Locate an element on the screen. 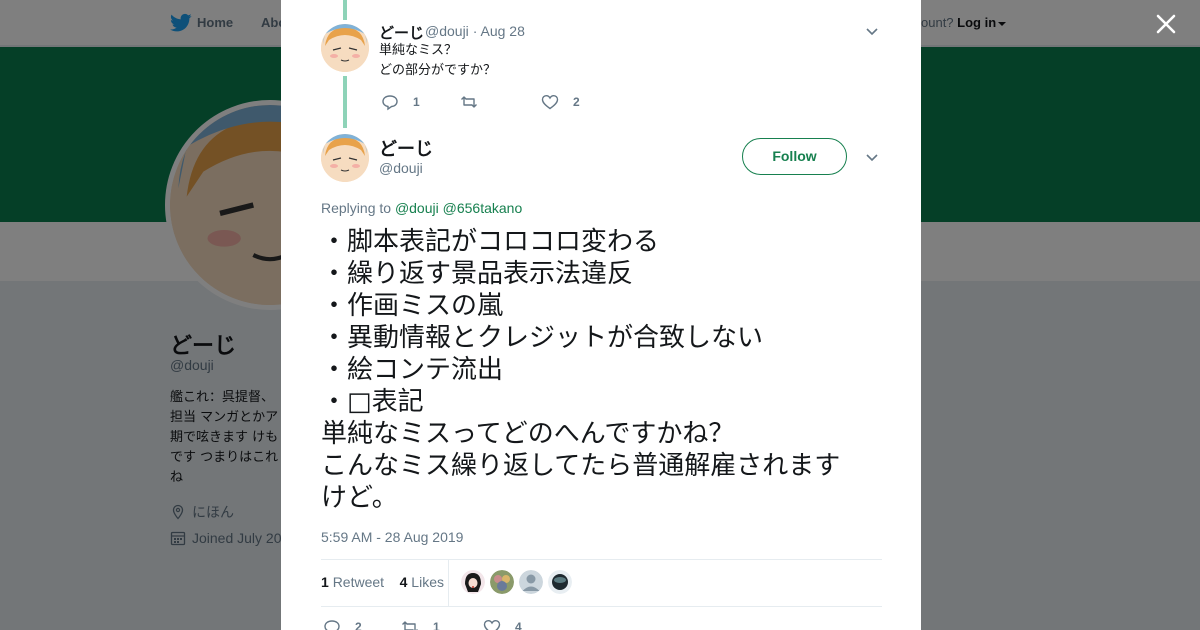 The width and height of the screenshot is (1200, 630). retweet-count: 1 is located at coordinates (436, 625).